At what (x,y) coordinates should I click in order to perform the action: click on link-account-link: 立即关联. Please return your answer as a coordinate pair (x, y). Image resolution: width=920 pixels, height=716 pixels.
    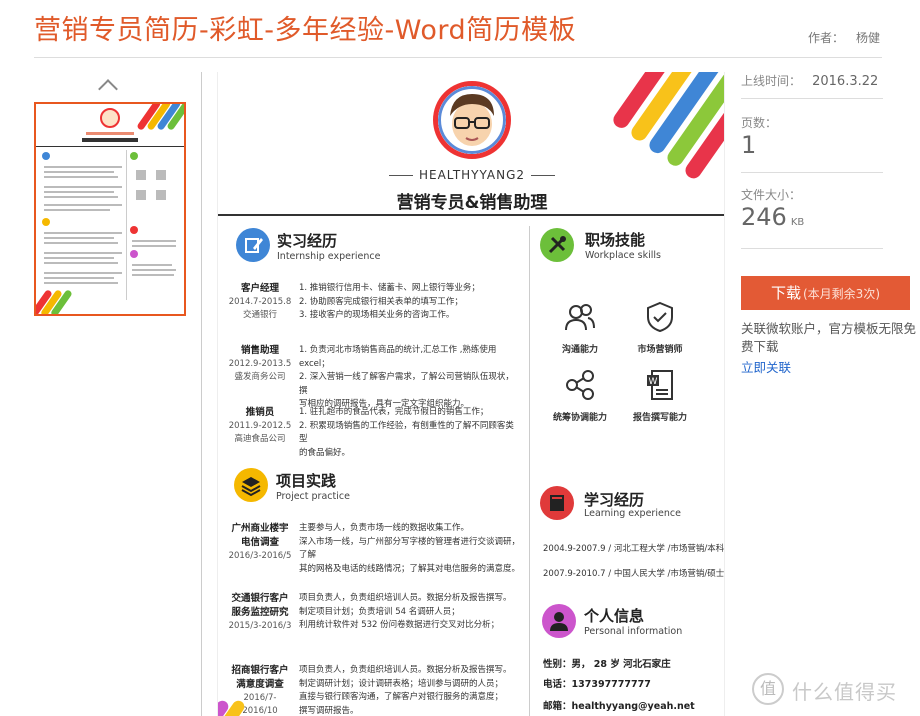
    Looking at the image, I should click on (766, 366).